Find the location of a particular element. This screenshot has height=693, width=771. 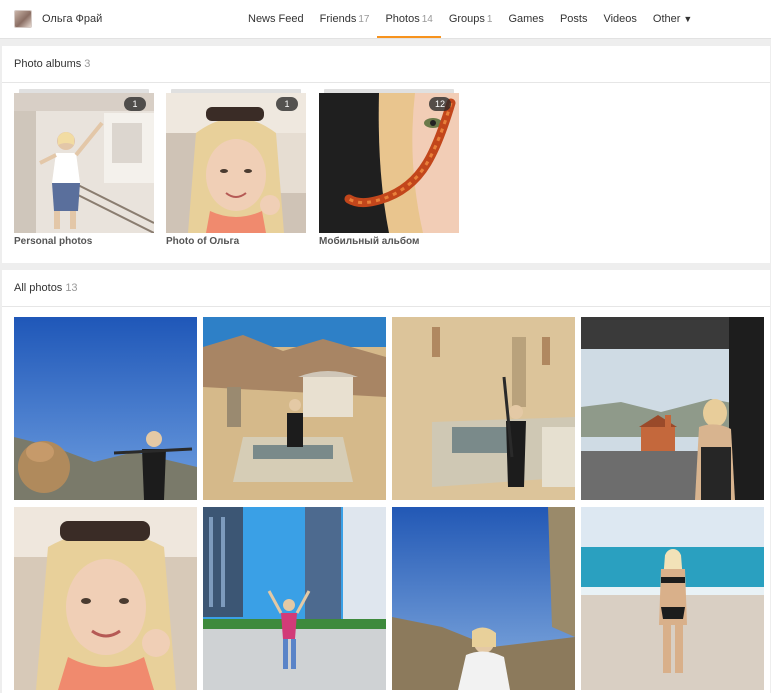

nav-videos: Videos is located at coordinates (619, 19).